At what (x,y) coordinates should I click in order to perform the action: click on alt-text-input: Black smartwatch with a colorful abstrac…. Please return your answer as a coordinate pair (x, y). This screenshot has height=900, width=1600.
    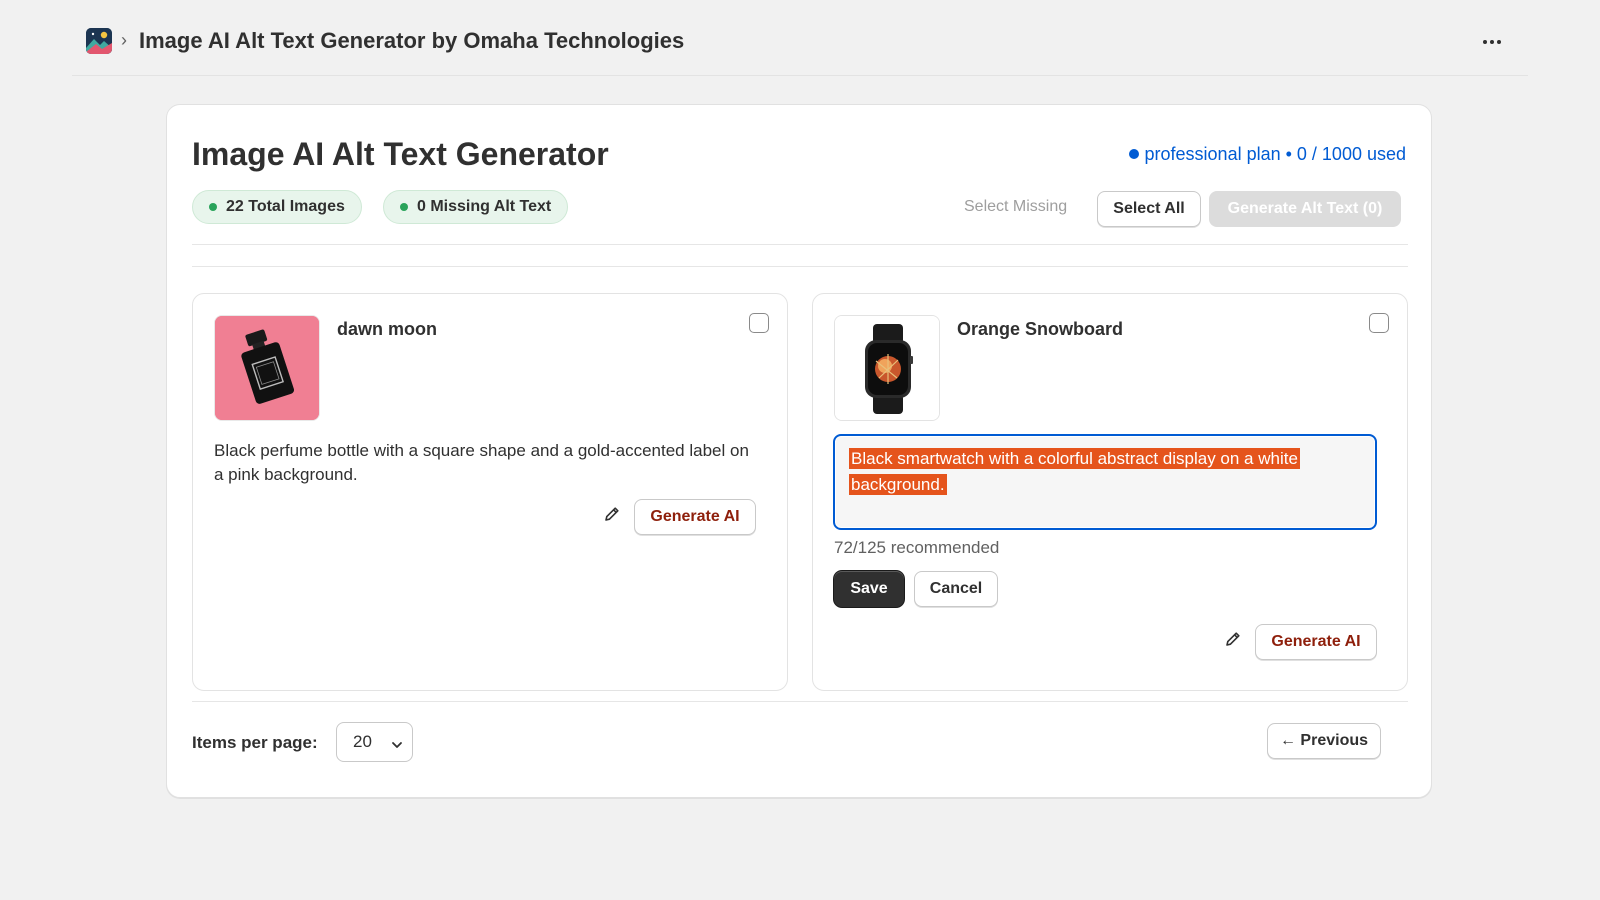
    Looking at the image, I should click on (1105, 482).